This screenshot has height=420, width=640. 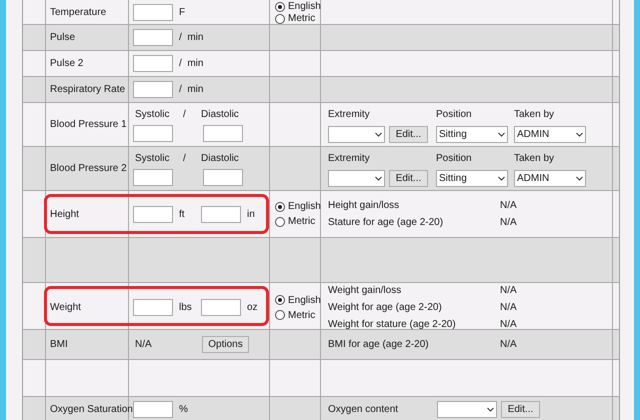 What do you see at coordinates (225, 344) in the screenshot?
I see `options-button: Options` at bounding box center [225, 344].